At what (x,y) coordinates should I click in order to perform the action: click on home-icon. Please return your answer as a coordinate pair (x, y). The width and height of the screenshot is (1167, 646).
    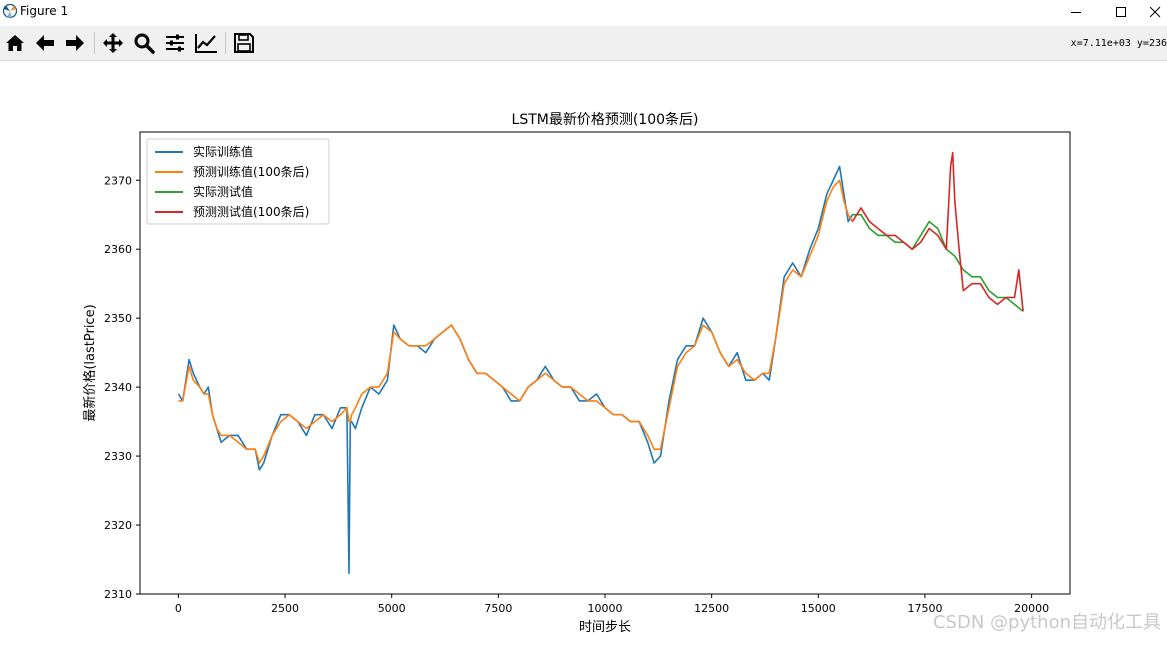
    Looking at the image, I should click on (15, 43).